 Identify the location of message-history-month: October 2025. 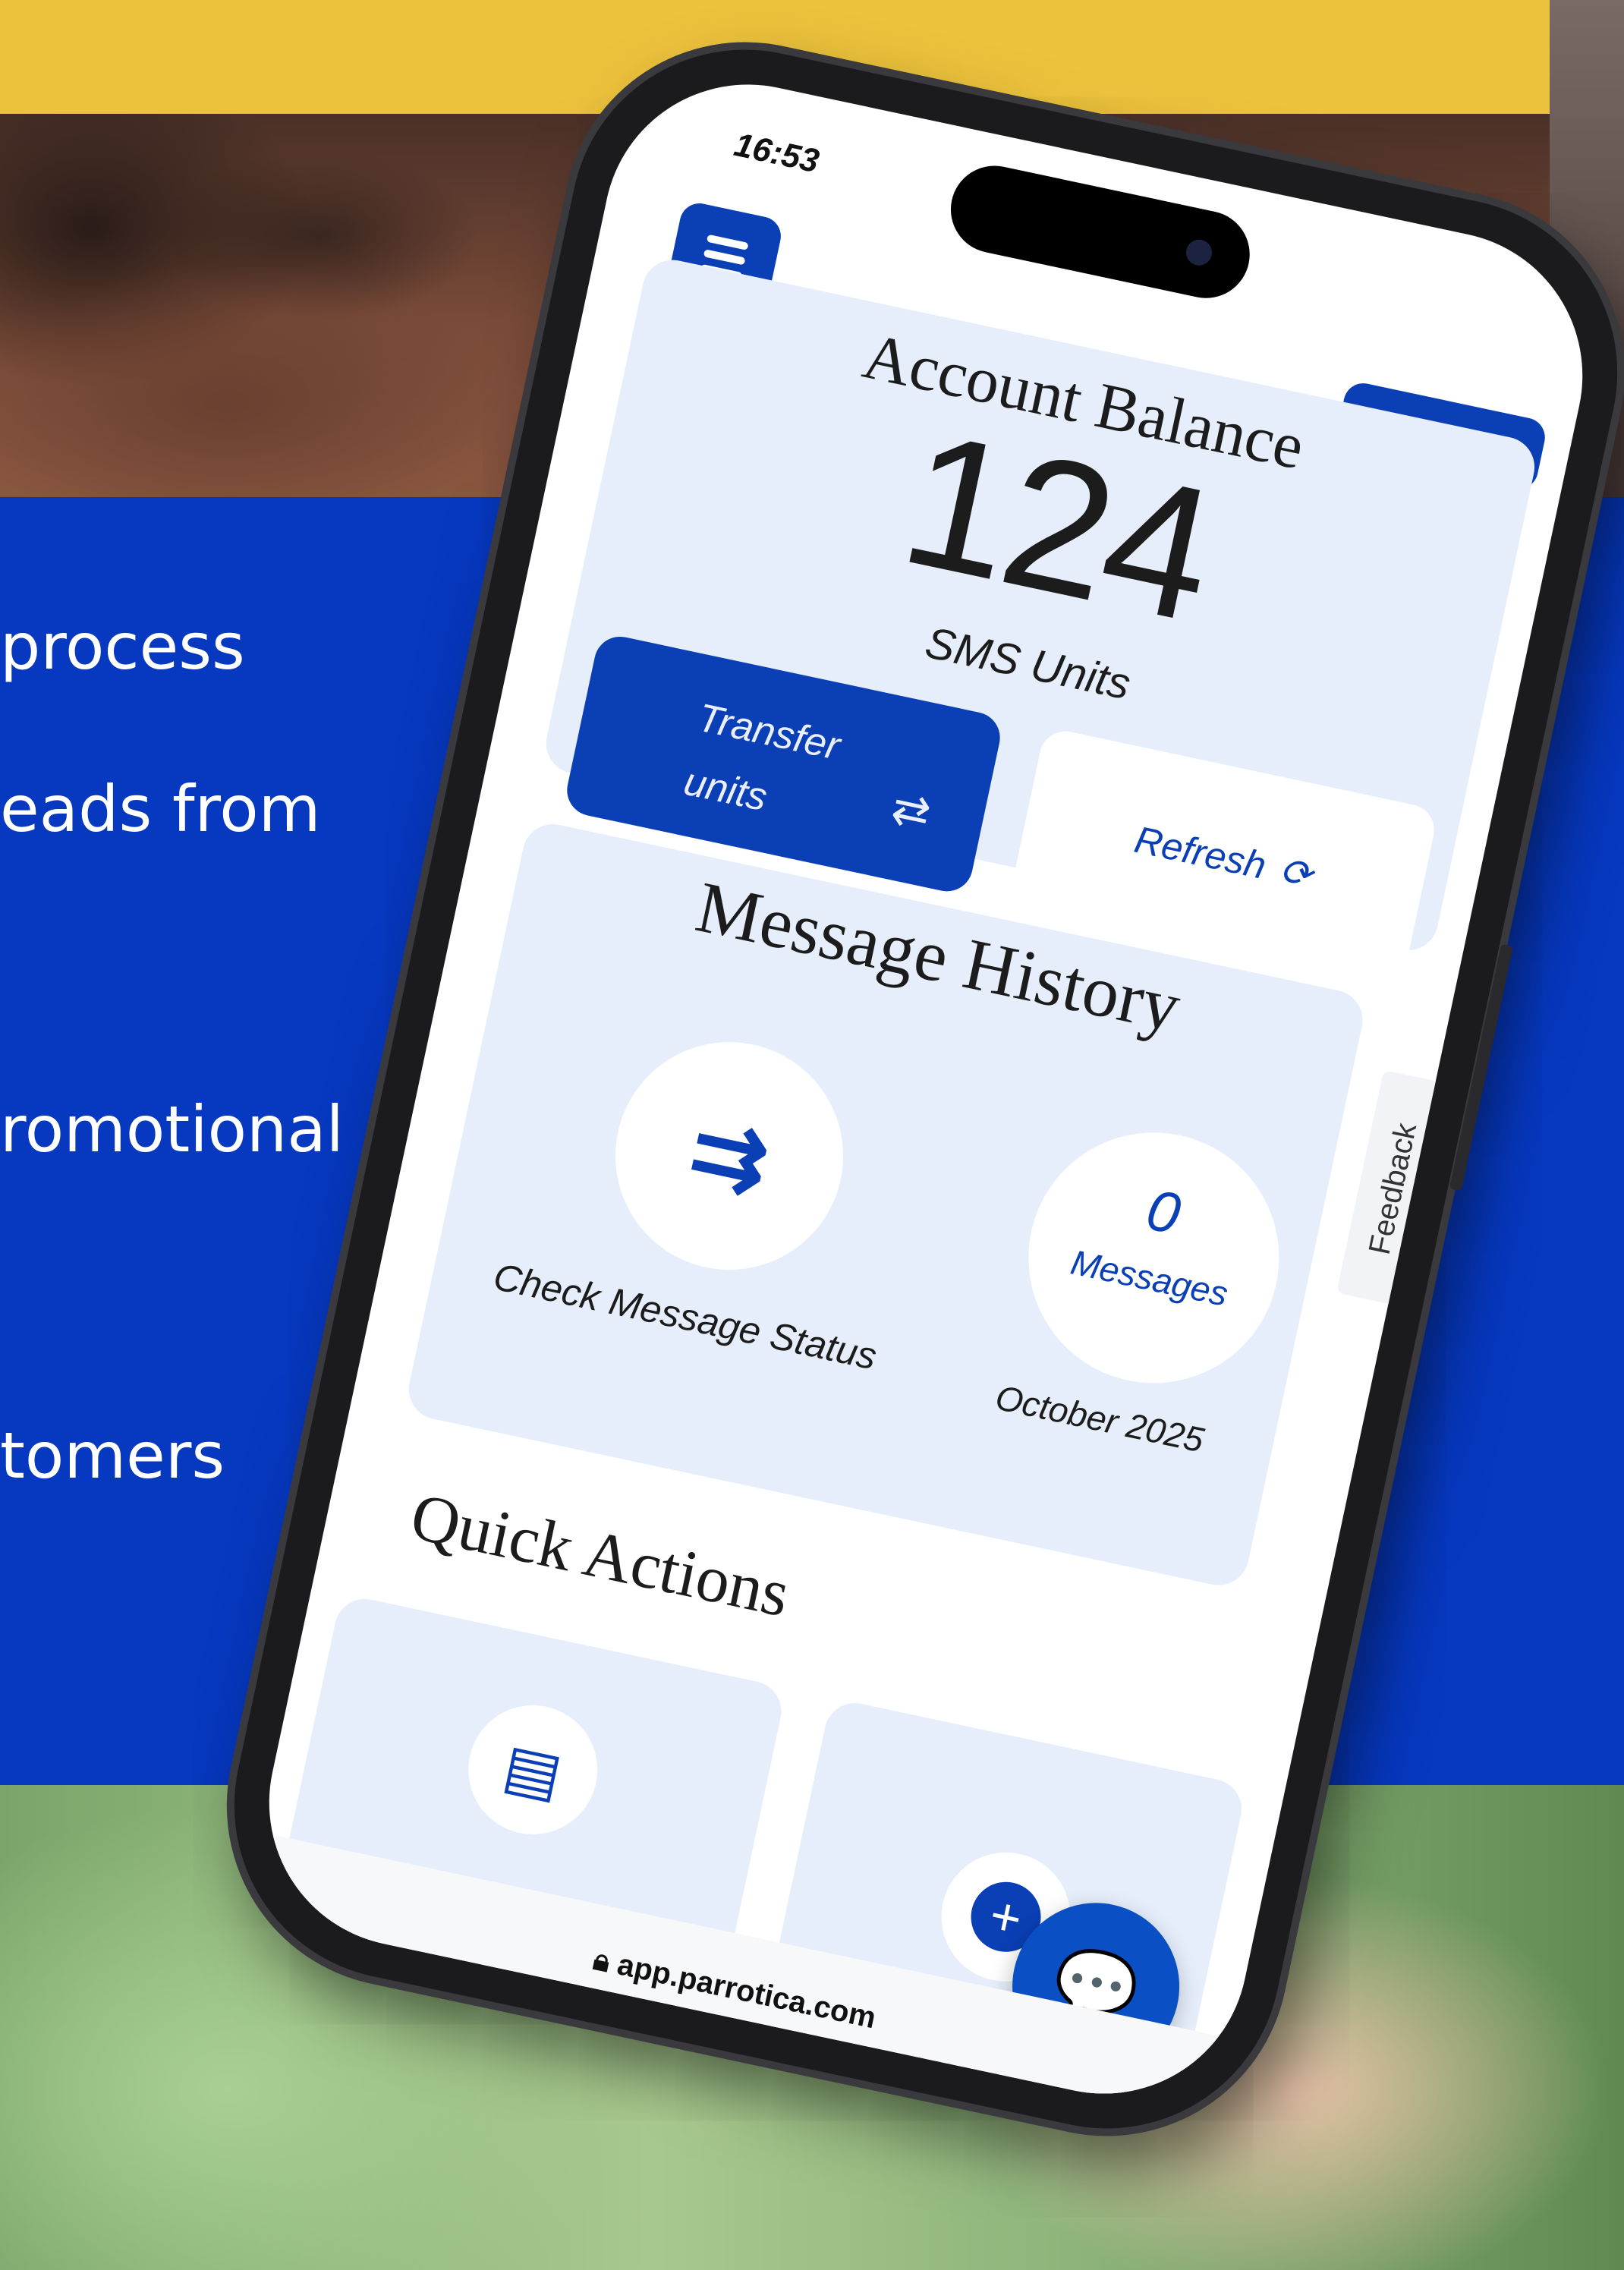
(1099, 1418).